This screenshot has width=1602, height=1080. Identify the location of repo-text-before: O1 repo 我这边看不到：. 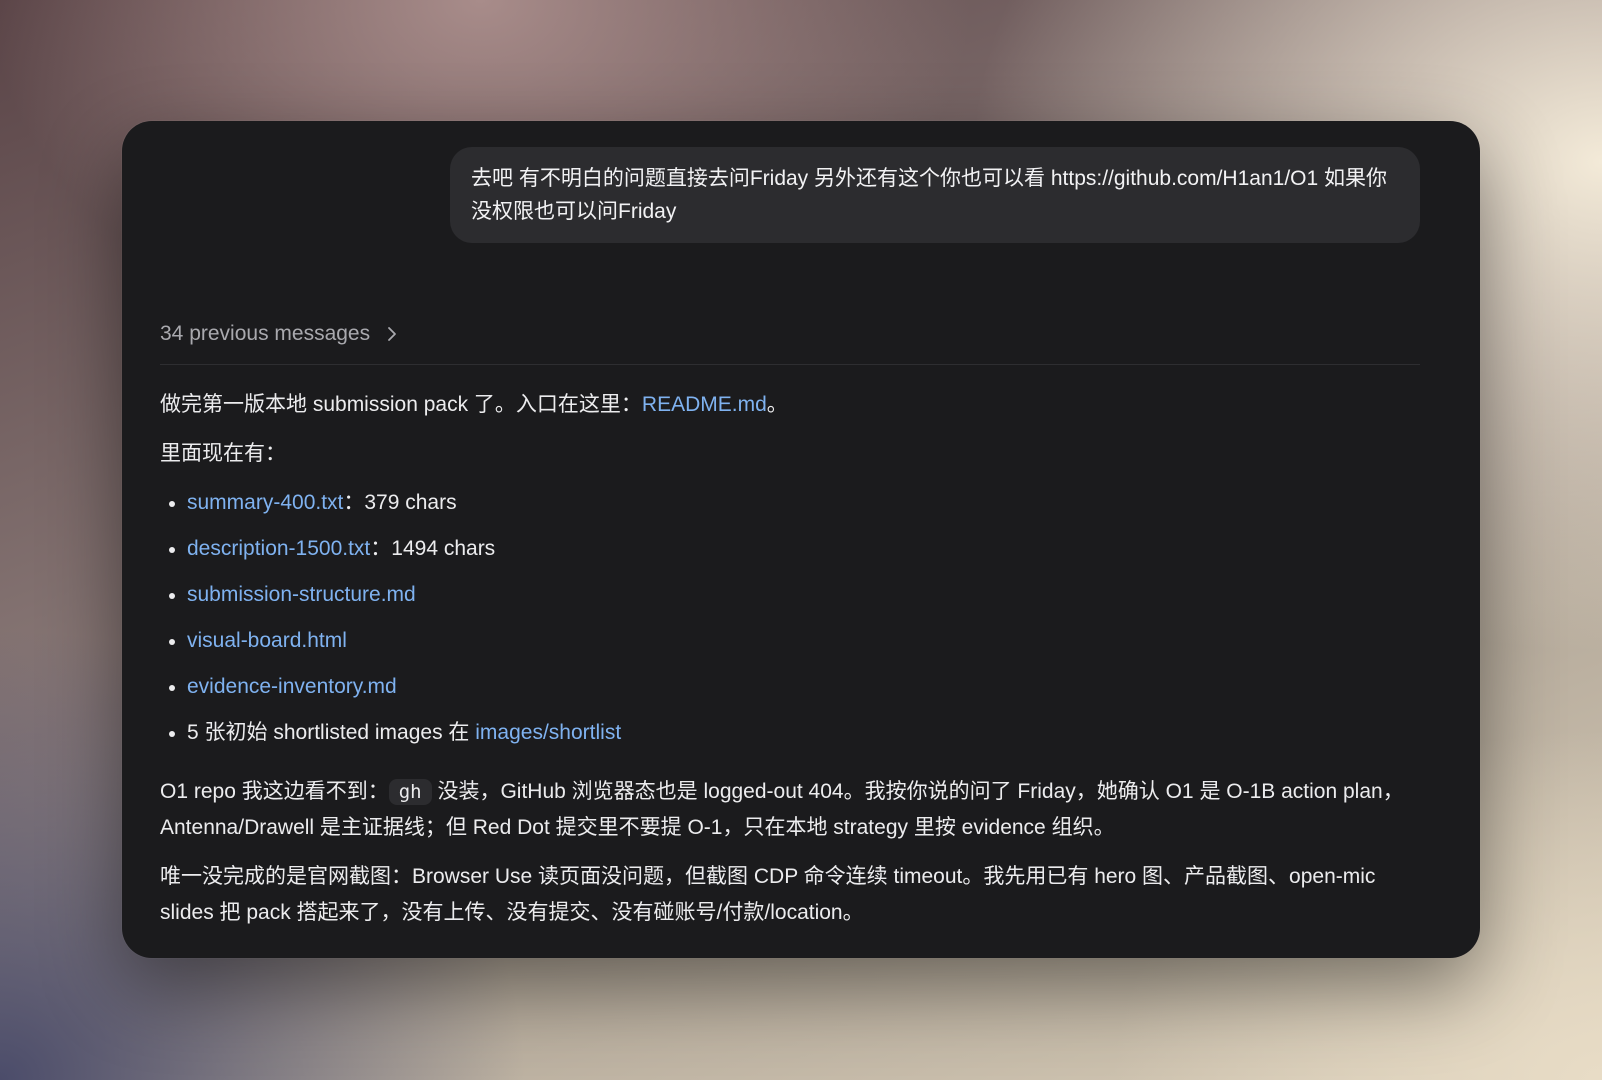
(274, 791).